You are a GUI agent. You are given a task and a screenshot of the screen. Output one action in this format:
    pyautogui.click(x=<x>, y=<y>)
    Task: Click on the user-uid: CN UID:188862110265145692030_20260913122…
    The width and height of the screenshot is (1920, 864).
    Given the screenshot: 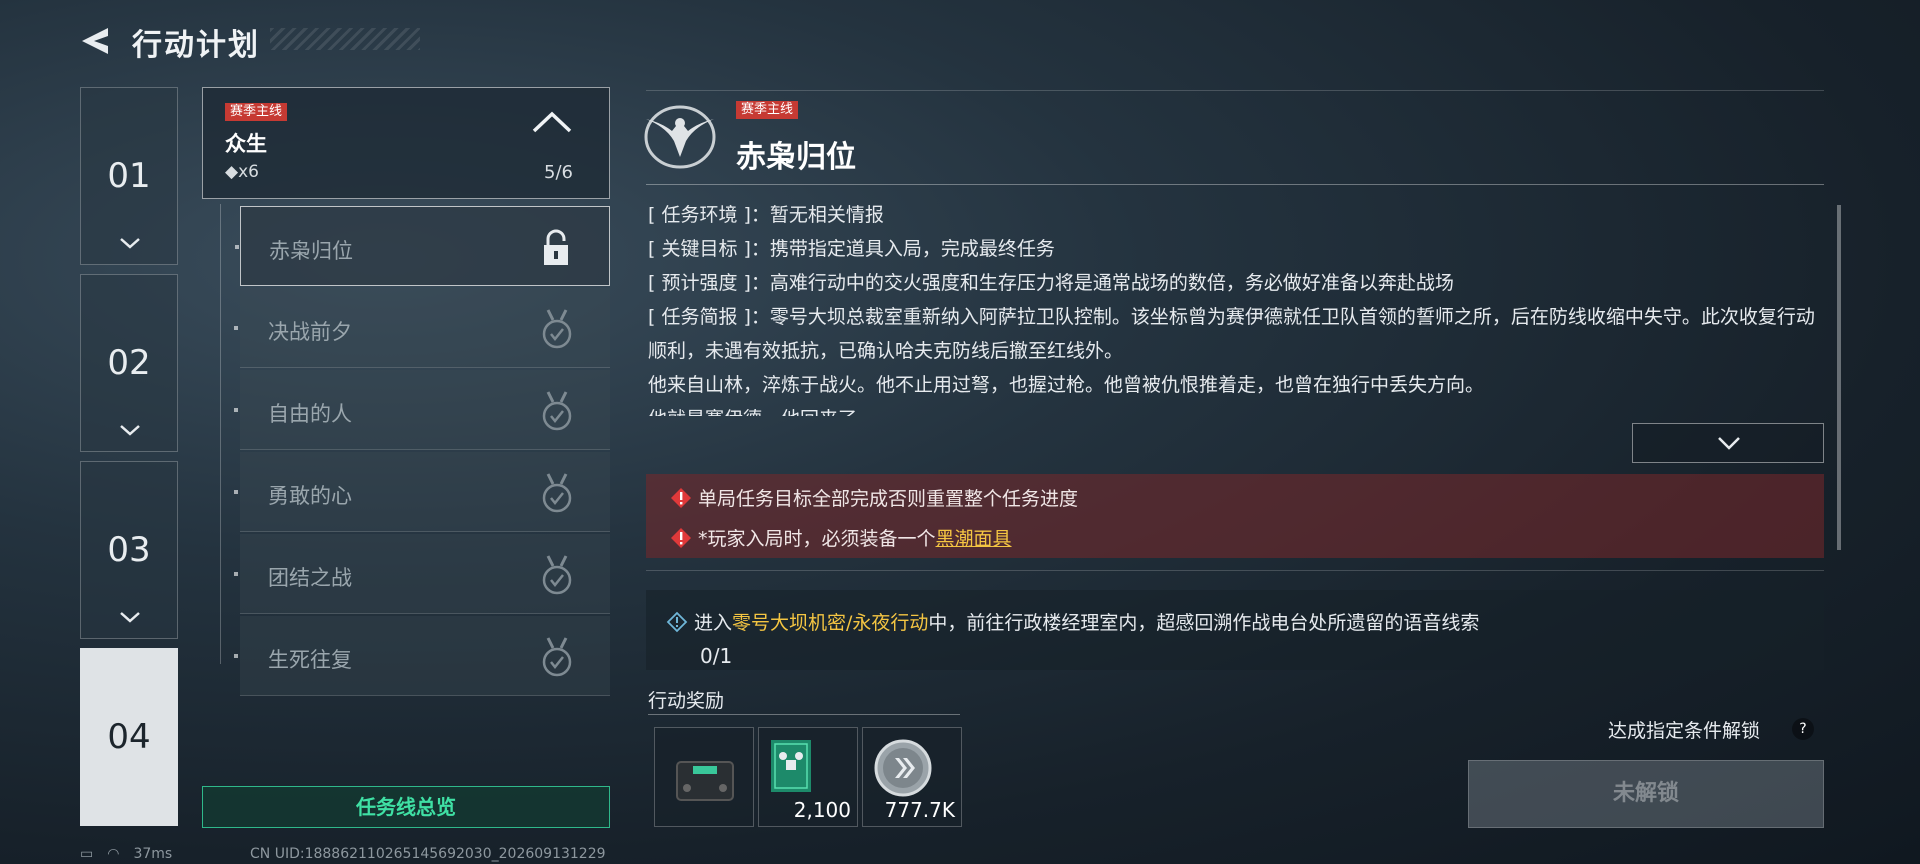 What is the action you would take?
    pyautogui.click(x=428, y=854)
    